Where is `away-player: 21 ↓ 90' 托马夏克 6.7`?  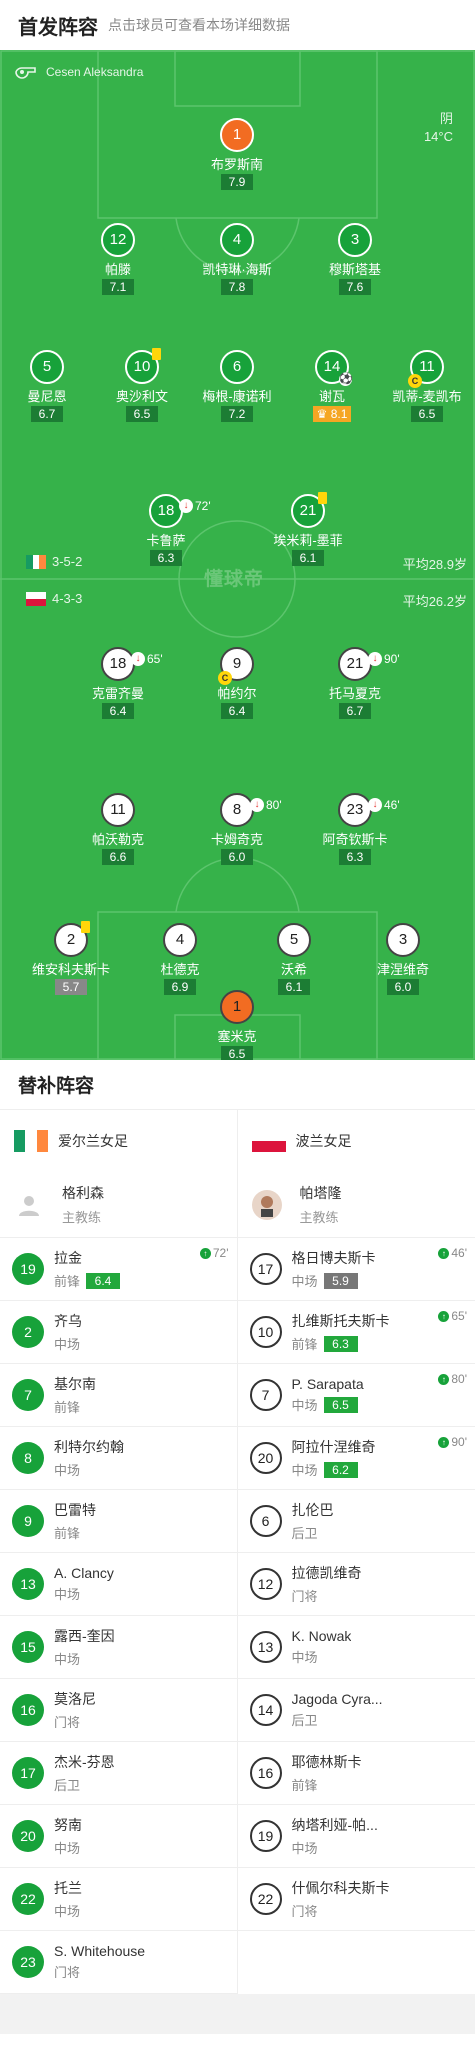
away-player: 21 ↓ 90' 托马夏克 6.7 is located at coordinates (355, 683).